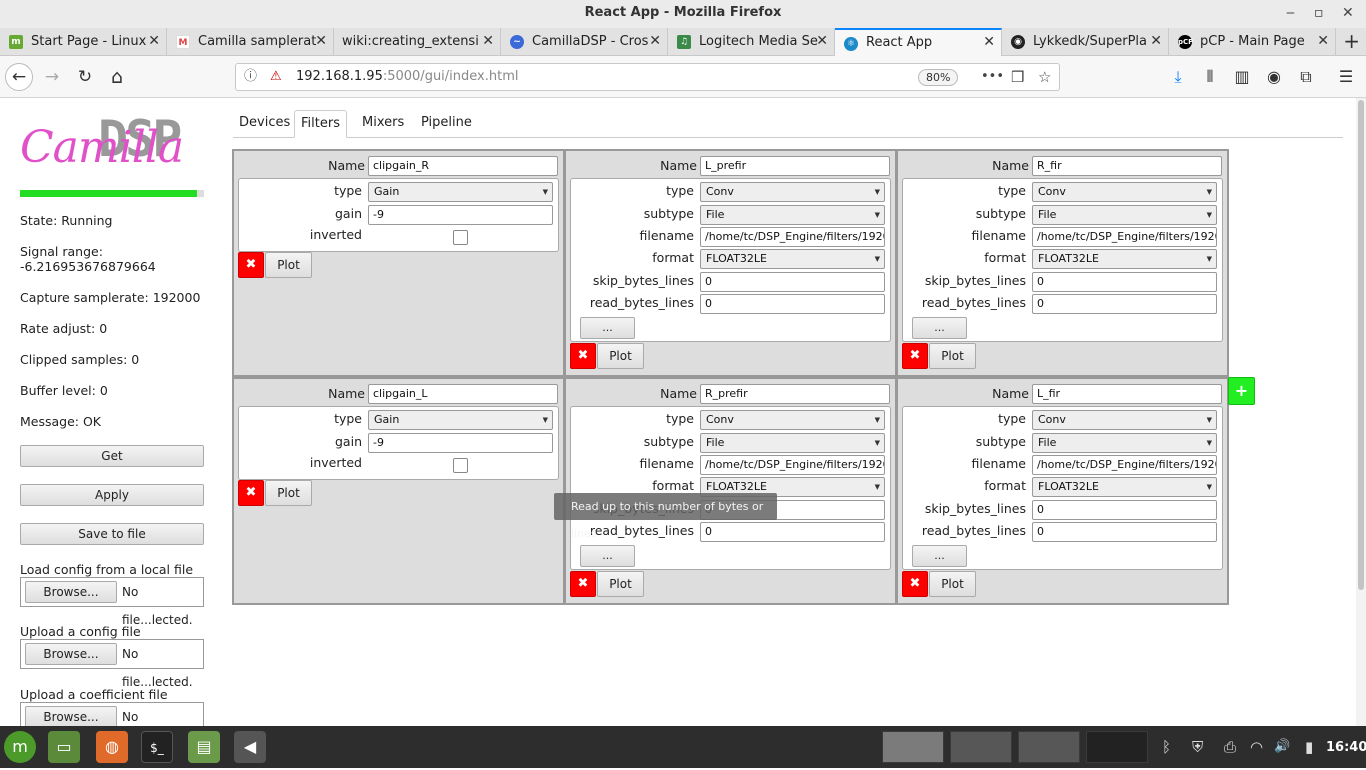 This screenshot has width=1366, height=770. I want to click on mint-menu-icon: m, so click(20, 747).